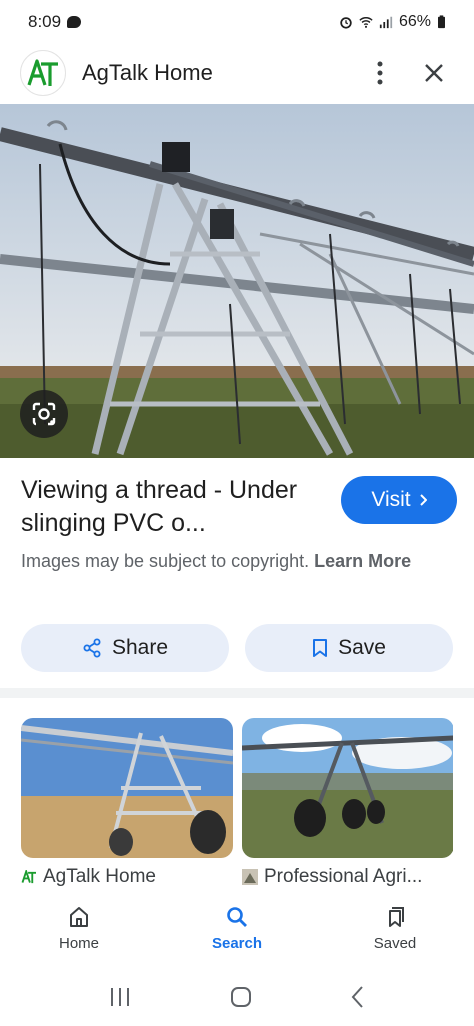 Image resolution: width=474 pixels, height=1026 pixels. I want to click on home-pill-icon, so click(241, 997).